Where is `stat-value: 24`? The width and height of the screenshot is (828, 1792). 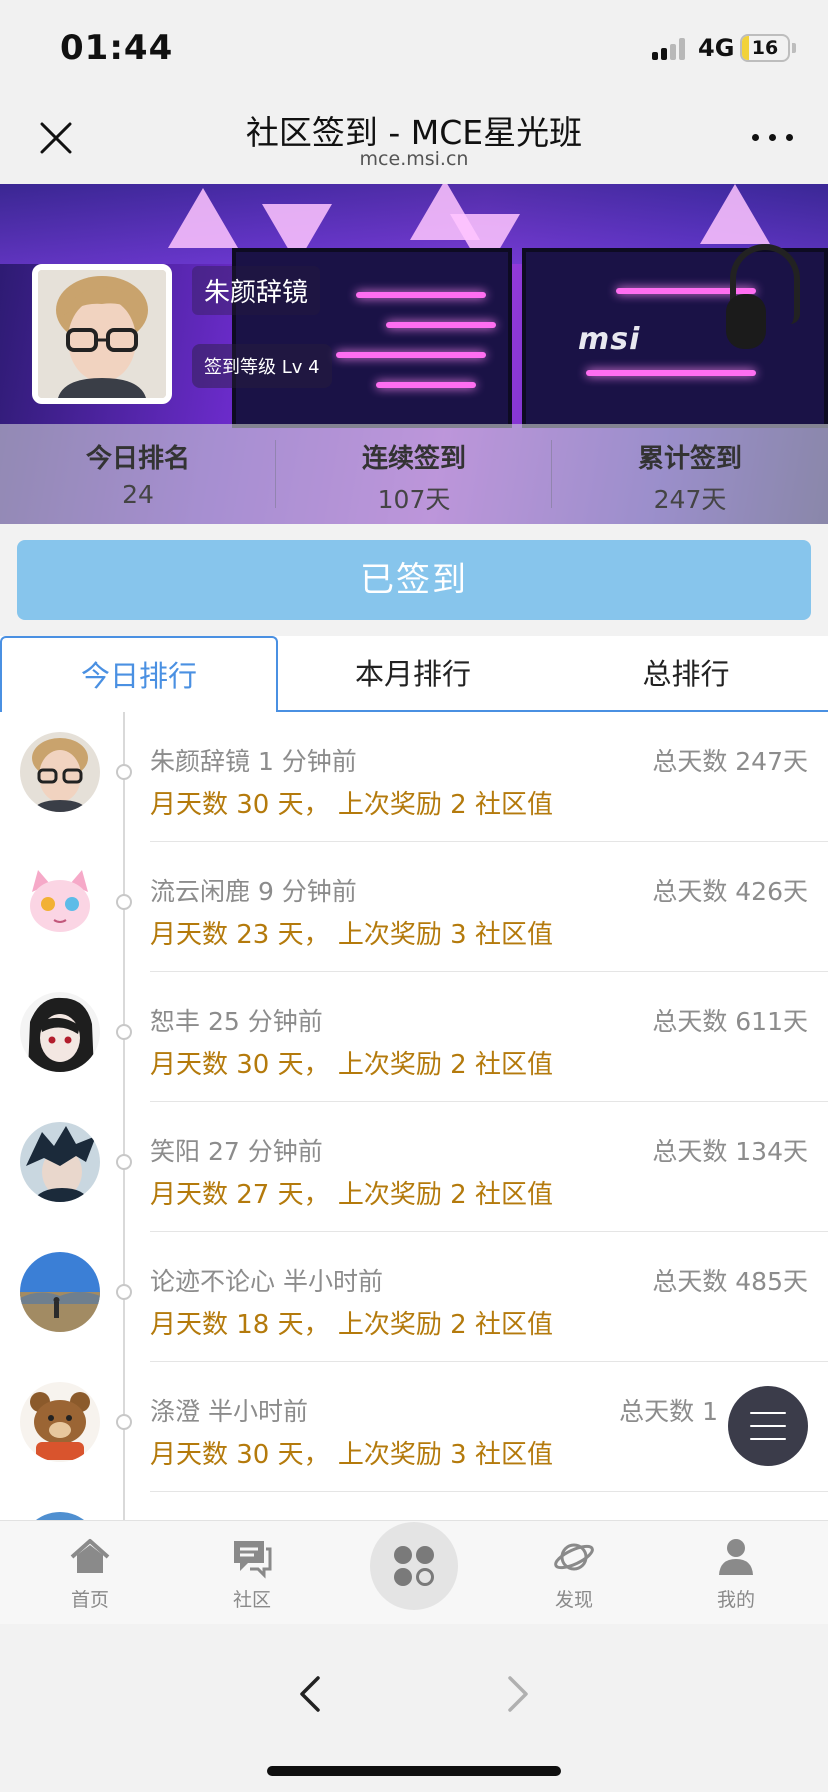
stat-value: 24 is located at coordinates (138, 494).